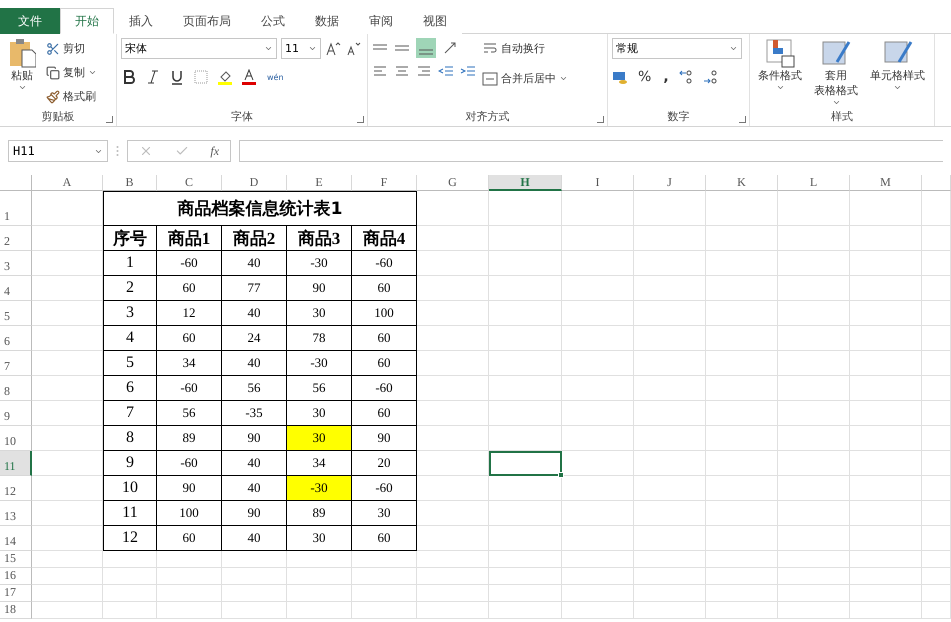 This screenshot has height=622, width=951. What do you see at coordinates (16, 338) in the screenshot?
I see `row-header: 6` at bounding box center [16, 338].